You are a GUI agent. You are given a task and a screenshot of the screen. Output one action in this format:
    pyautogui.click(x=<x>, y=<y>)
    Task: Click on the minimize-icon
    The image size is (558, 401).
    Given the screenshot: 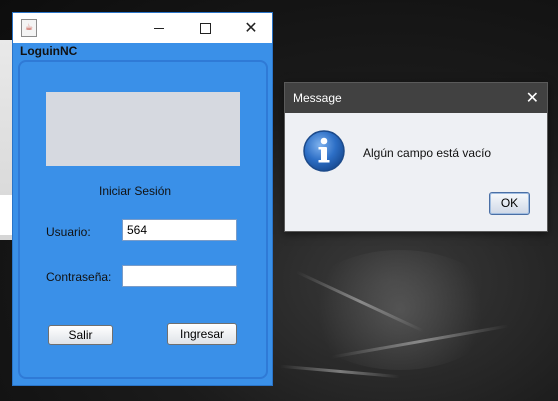 What is the action you would take?
    pyautogui.click(x=159, y=28)
    